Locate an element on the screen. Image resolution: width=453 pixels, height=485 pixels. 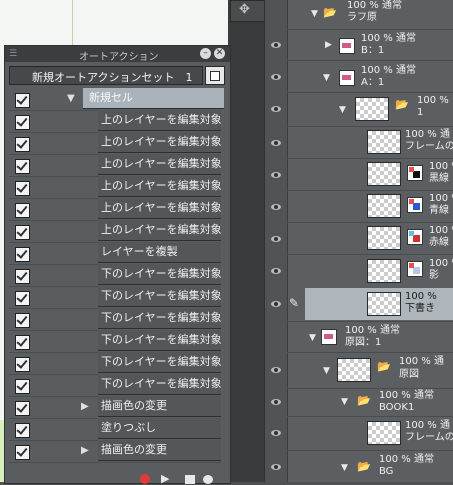
new-action-button is located at coordinates (190, 479).